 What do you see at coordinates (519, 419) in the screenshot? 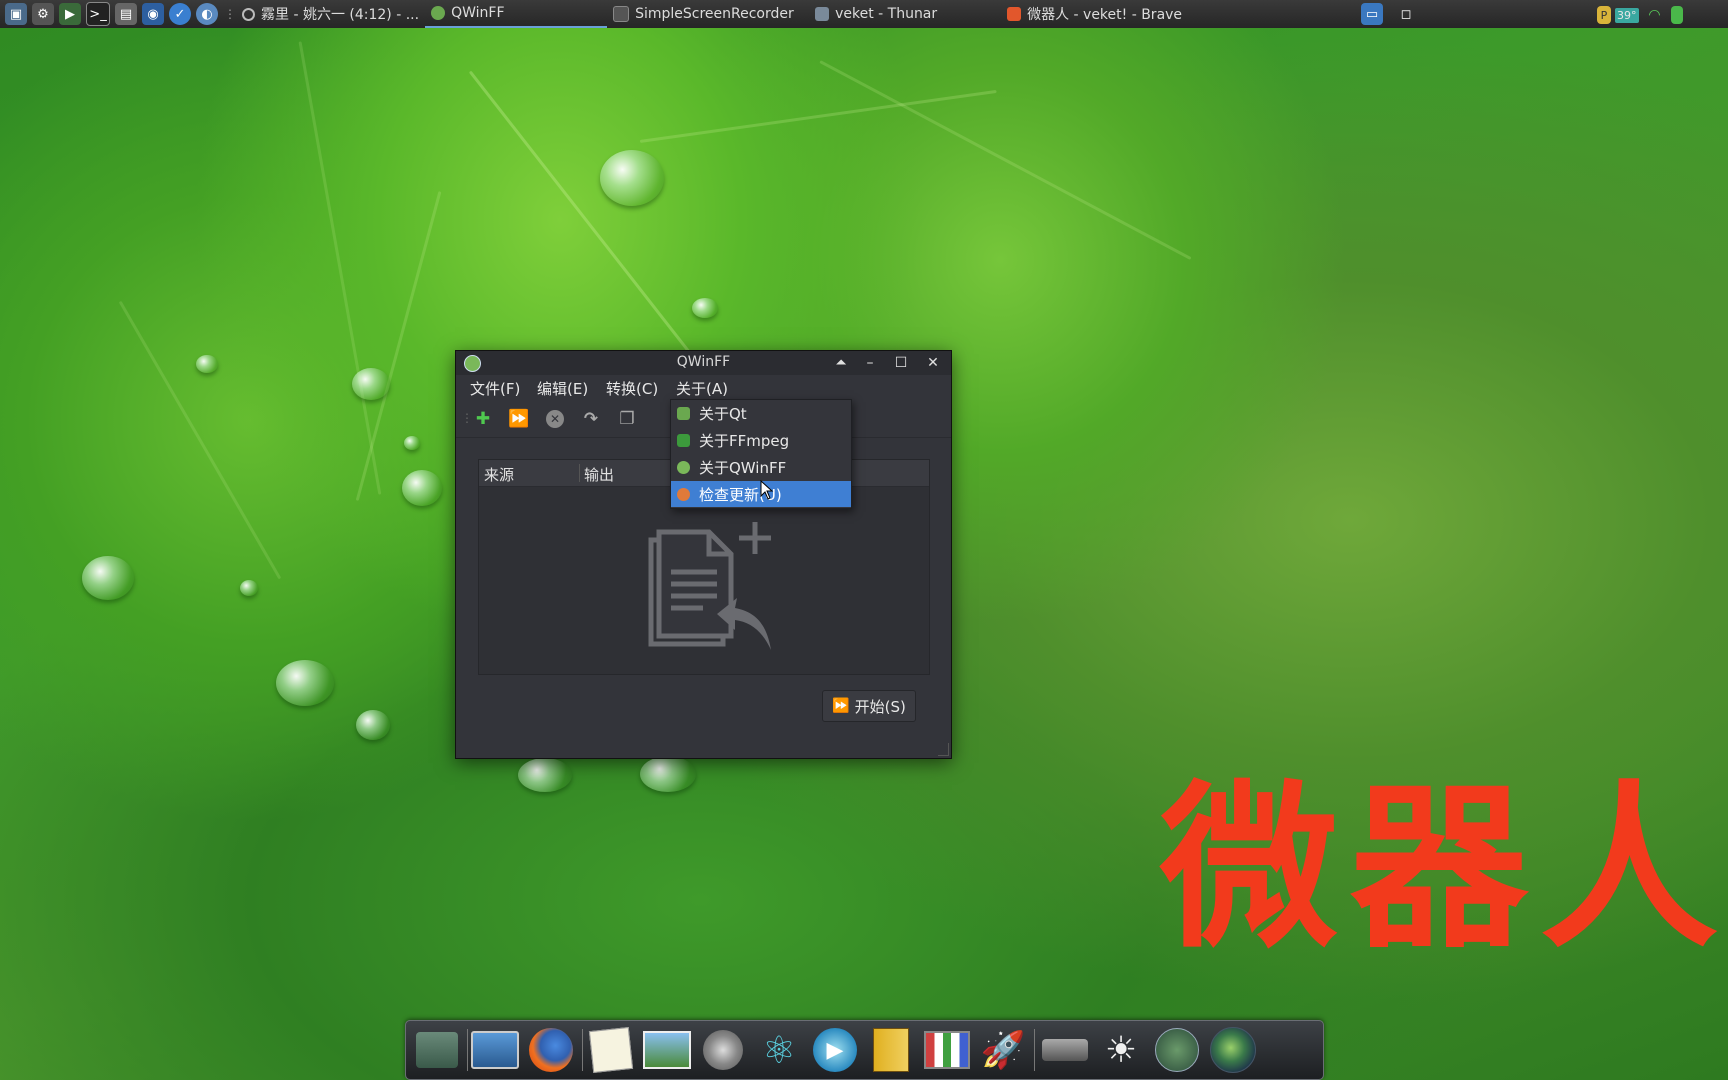
I see `start-conversion-icon: ⏩` at bounding box center [519, 419].